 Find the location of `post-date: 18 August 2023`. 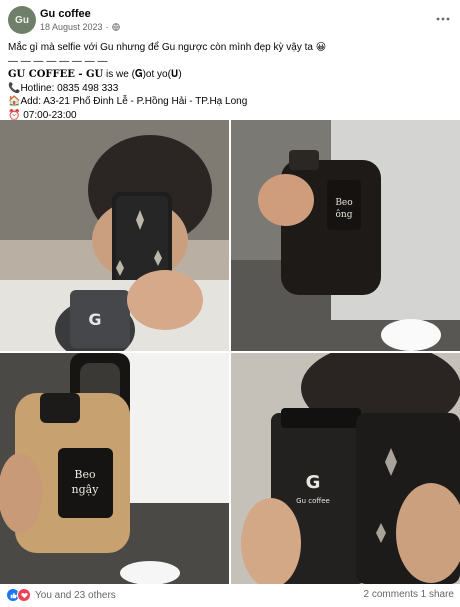

post-date: 18 August 2023 is located at coordinates (71, 27).